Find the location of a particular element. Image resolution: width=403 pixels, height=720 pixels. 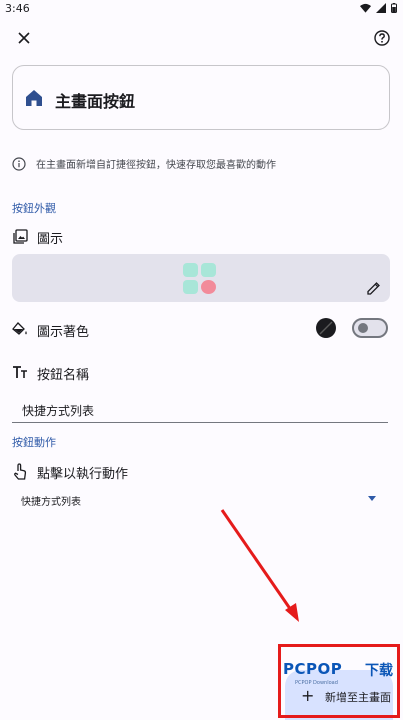

highlight-box is located at coordinates (339, 681).